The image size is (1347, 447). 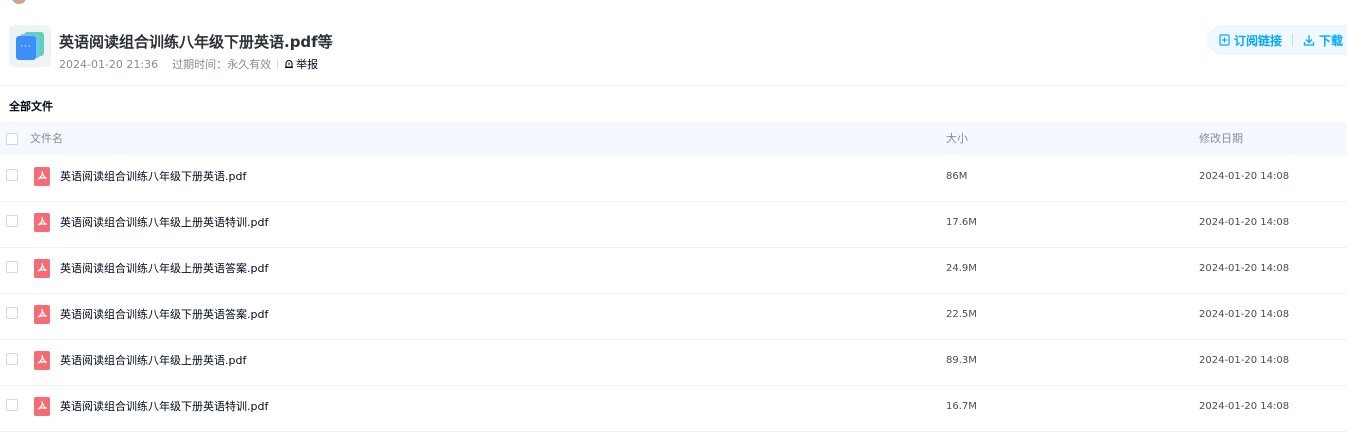 I want to click on file-name: 英语阅读组合训练八年级下册英语.pdf, so click(x=153, y=177).